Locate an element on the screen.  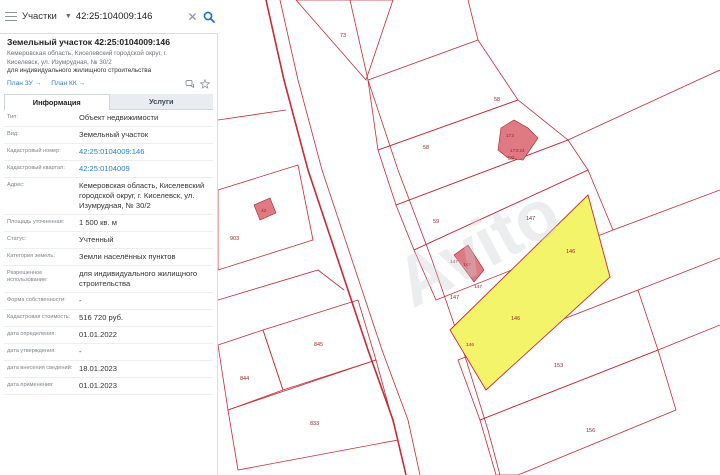
property-row: Тип: Объект недвижимости is located at coordinates (108, 118).